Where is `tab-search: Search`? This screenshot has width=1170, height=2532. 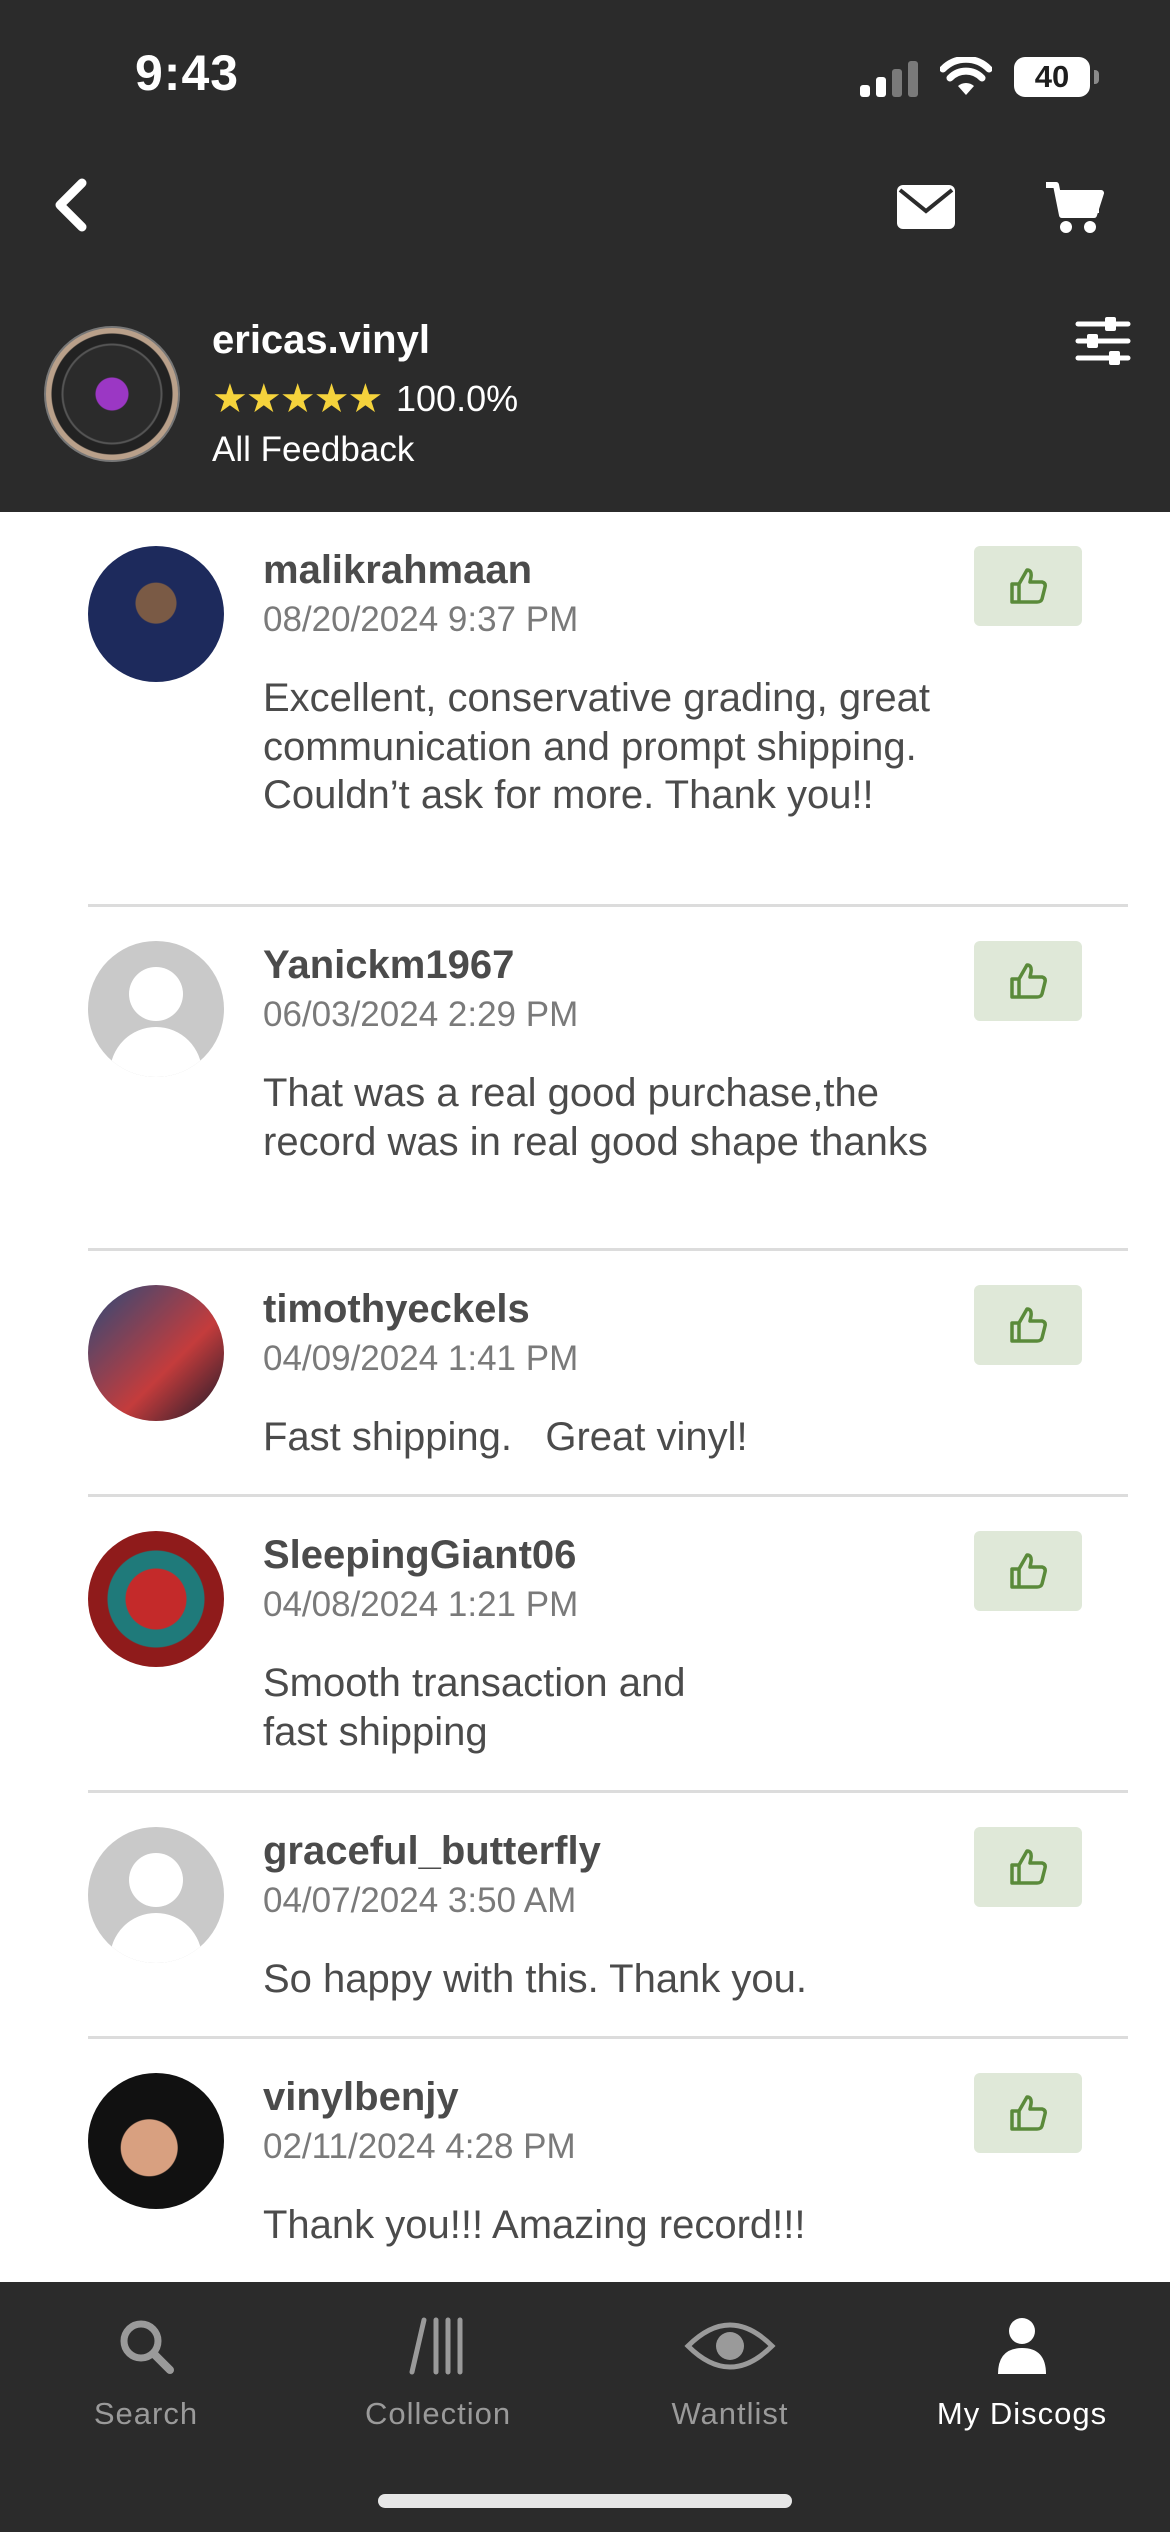 tab-search: Search is located at coordinates (146, 2376).